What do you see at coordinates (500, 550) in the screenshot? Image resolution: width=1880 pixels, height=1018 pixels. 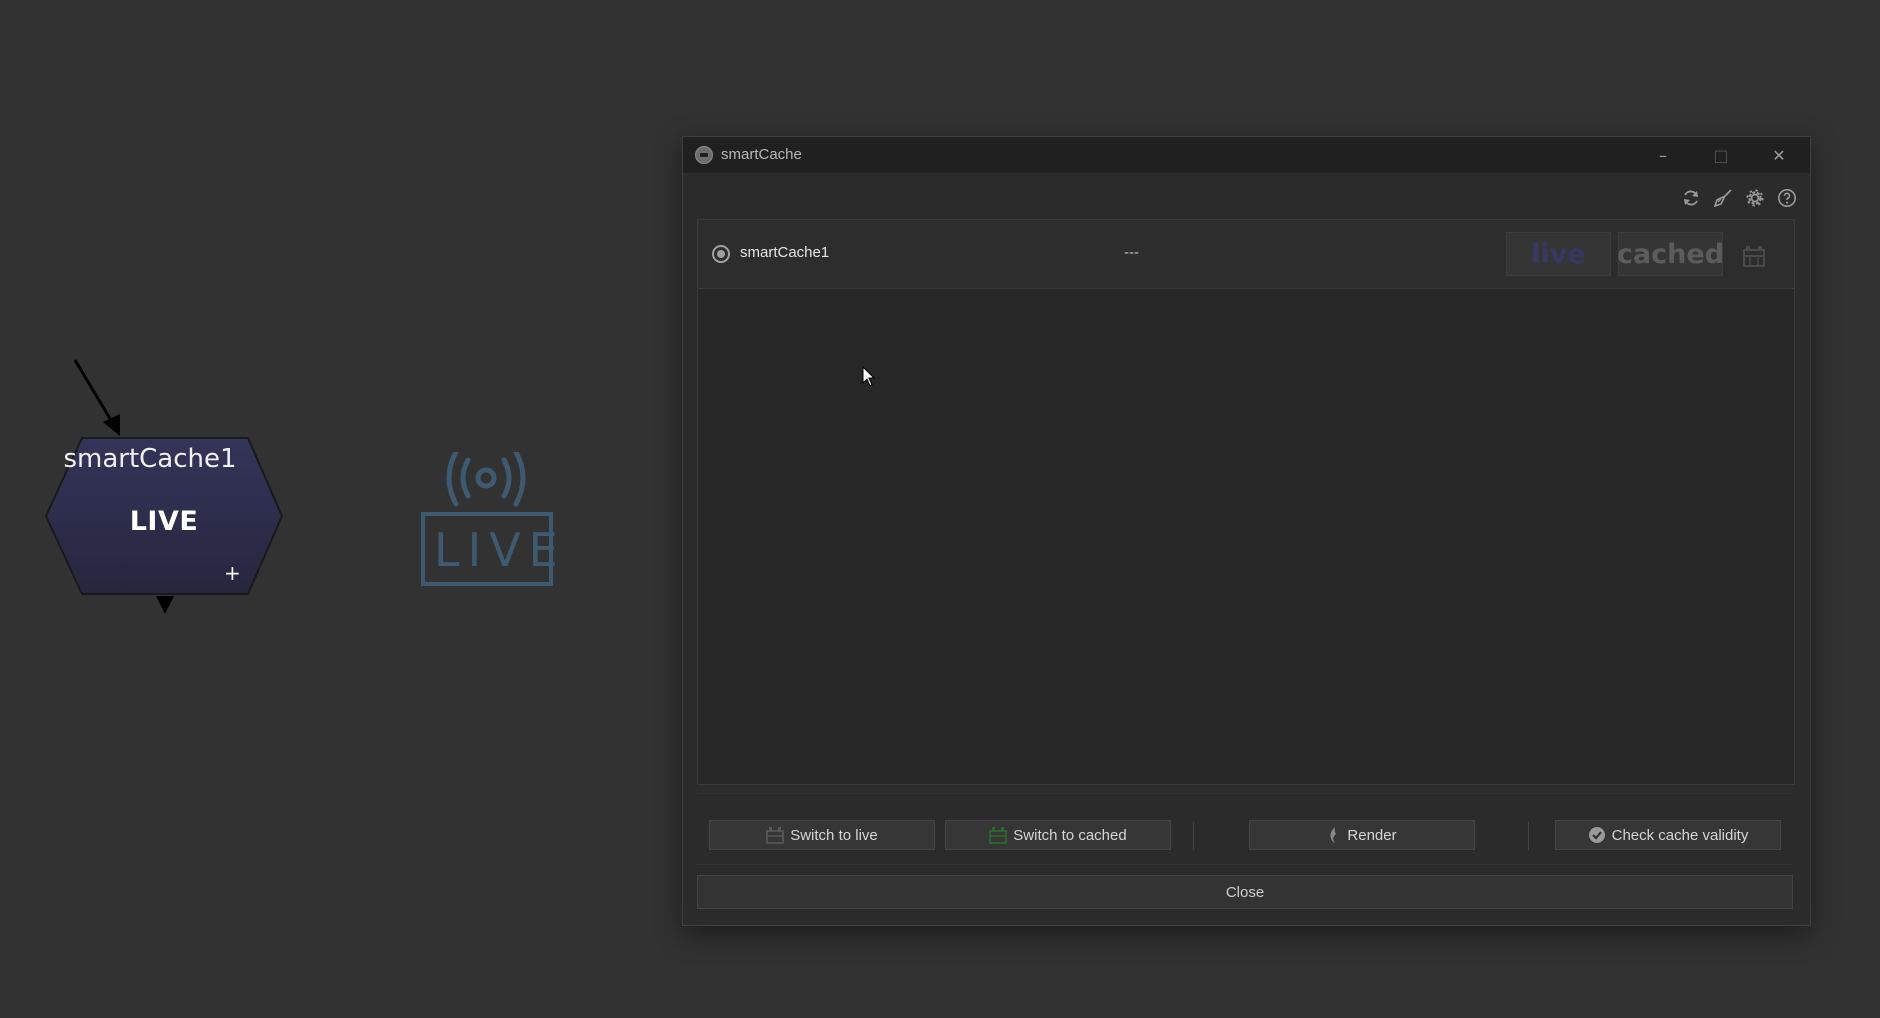 I see `live-badge-text: LIVE` at bounding box center [500, 550].